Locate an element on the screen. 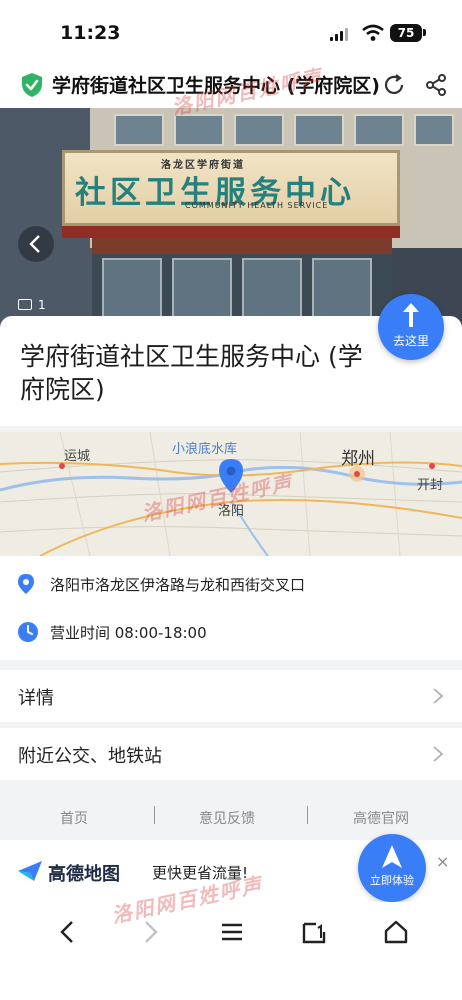 Image resolution: width=462 pixels, height=1000 pixels. clock-icon is located at coordinates (28, 632).